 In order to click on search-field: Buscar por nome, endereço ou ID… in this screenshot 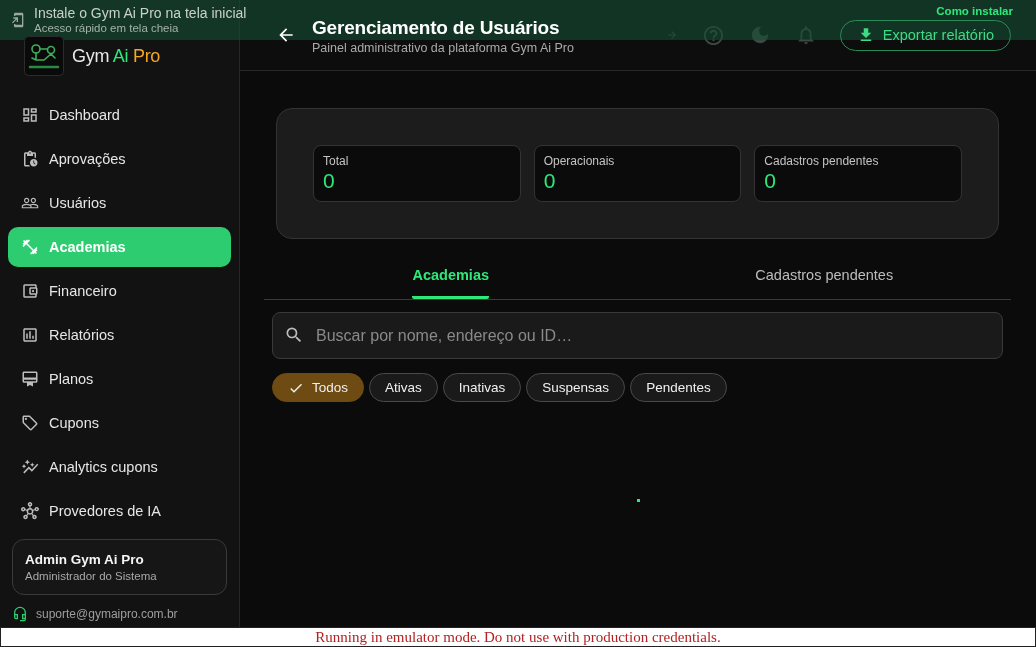, I will do `click(637, 335)`.